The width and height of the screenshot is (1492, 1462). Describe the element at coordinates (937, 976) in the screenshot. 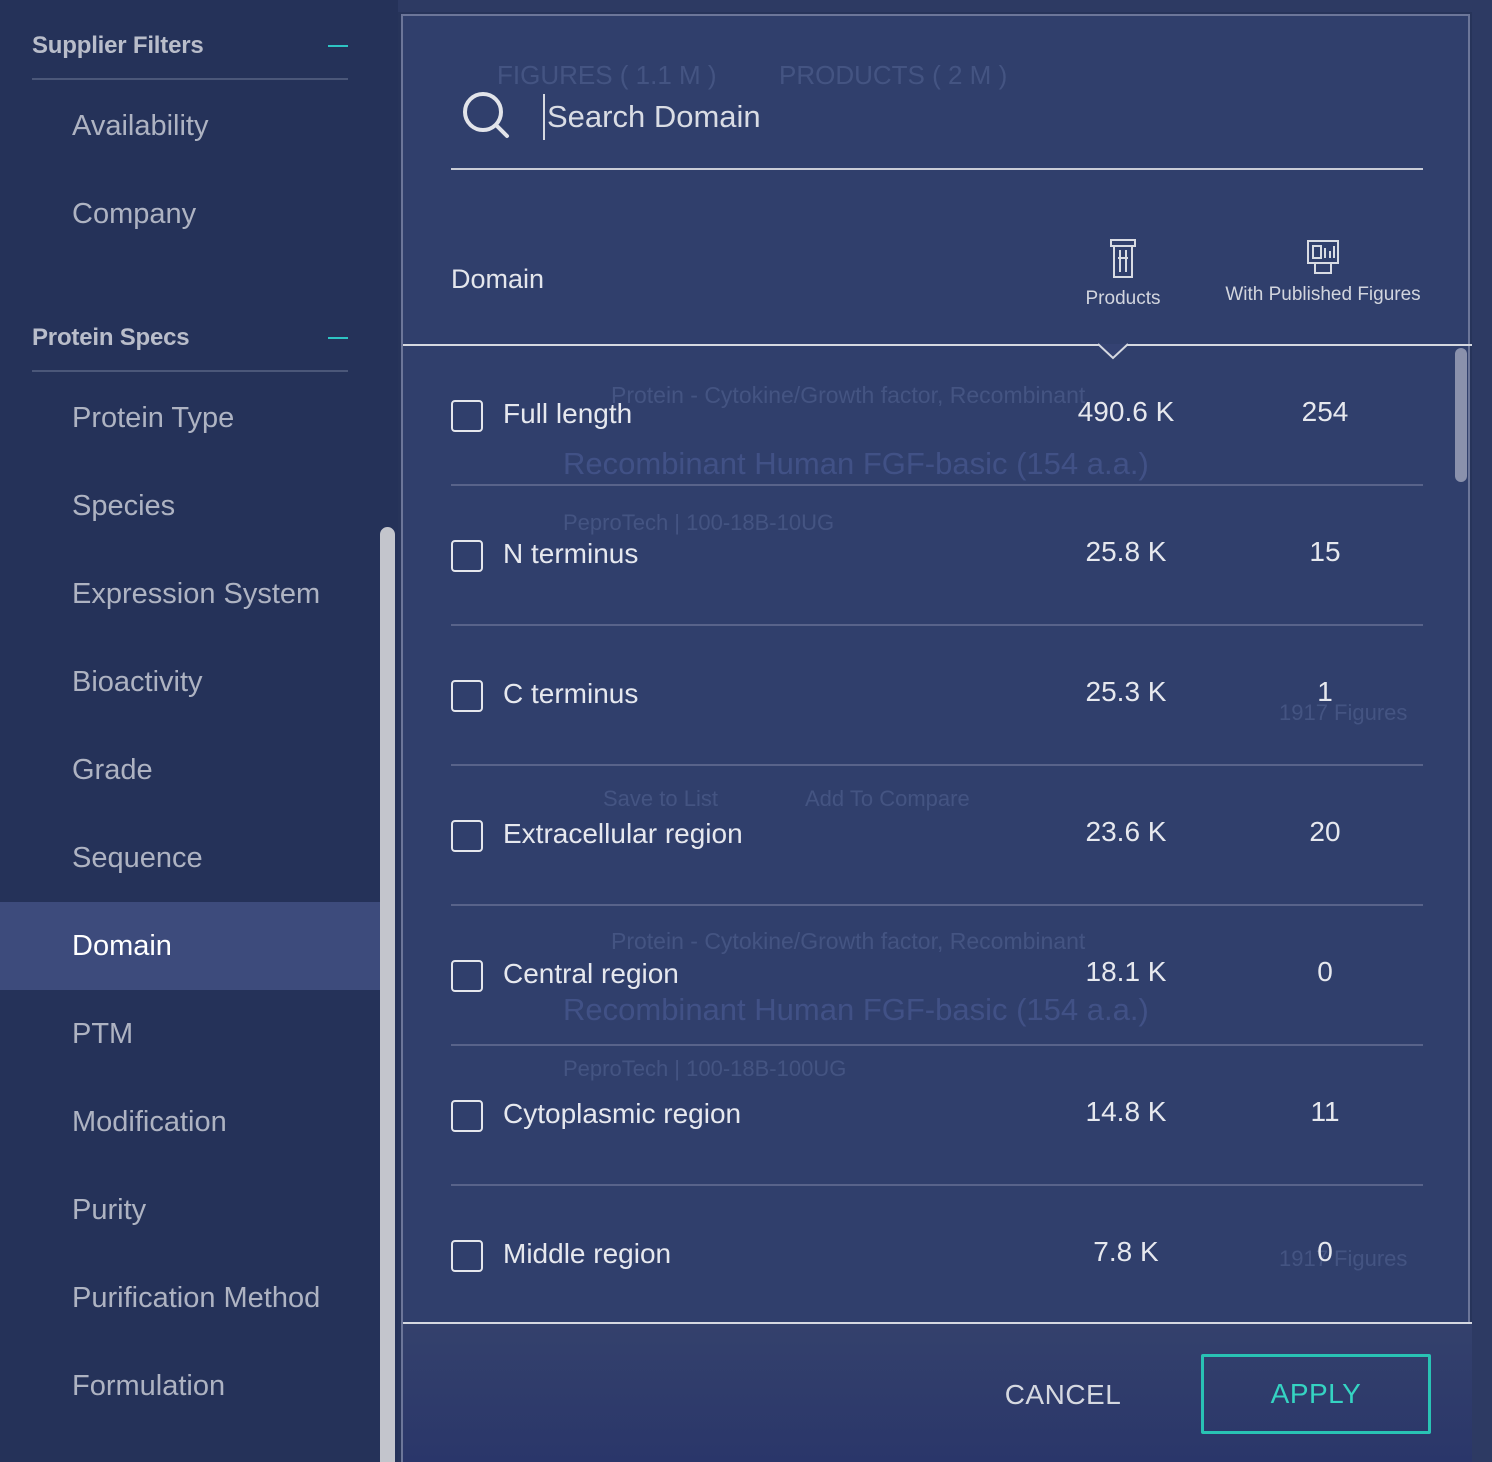

I see `domain-row: Central region 18.1 K 0` at that location.